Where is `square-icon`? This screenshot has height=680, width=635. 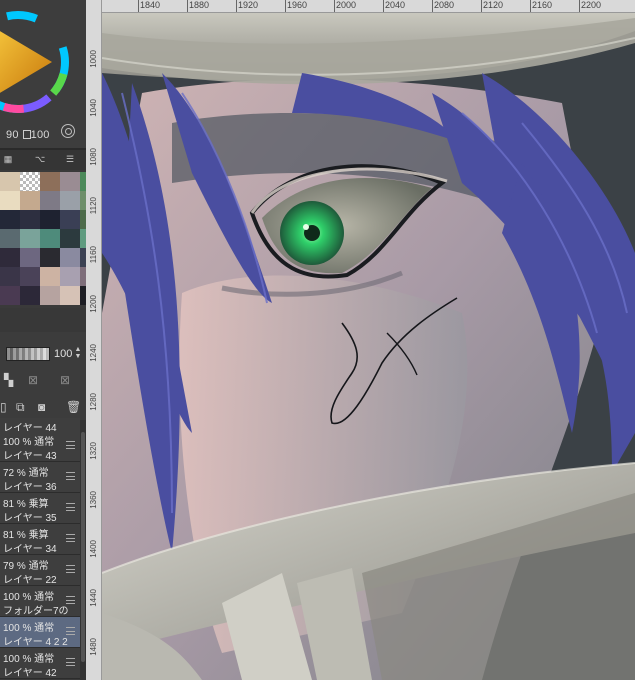 square-icon is located at coordinates (26, 134).